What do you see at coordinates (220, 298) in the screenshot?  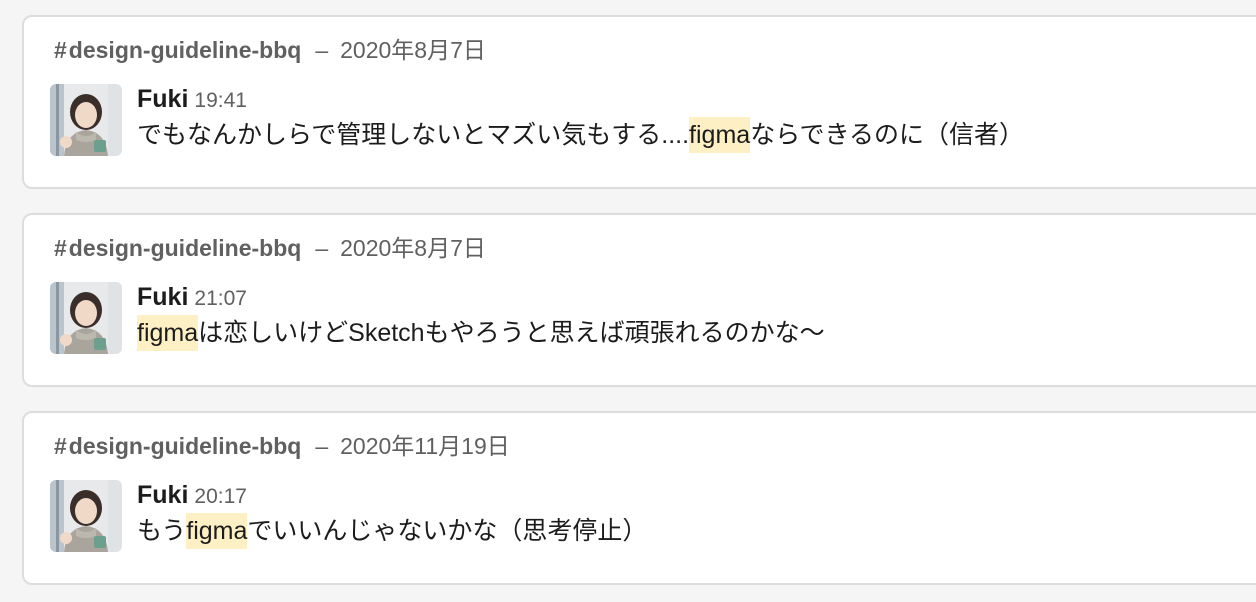 I see `message-timestamp: 21:07` at bounding box center [220, 298].